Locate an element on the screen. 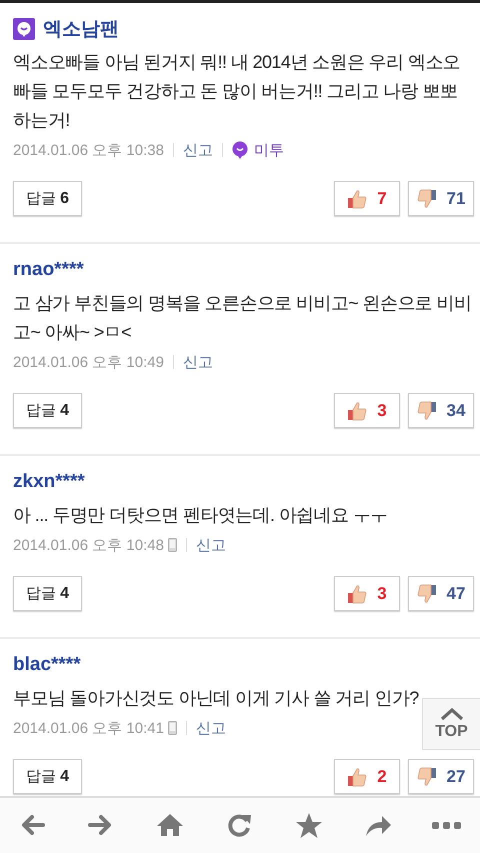  author-name: zkxn**** is located at coordinates (49, 482).